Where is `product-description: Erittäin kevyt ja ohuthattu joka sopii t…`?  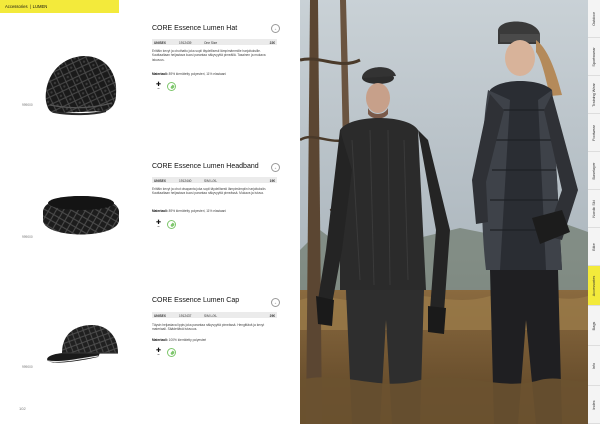 product-description: Erittäin kevyt ja ohuthattu joka sopii t… is located at coordinates (209, 55).